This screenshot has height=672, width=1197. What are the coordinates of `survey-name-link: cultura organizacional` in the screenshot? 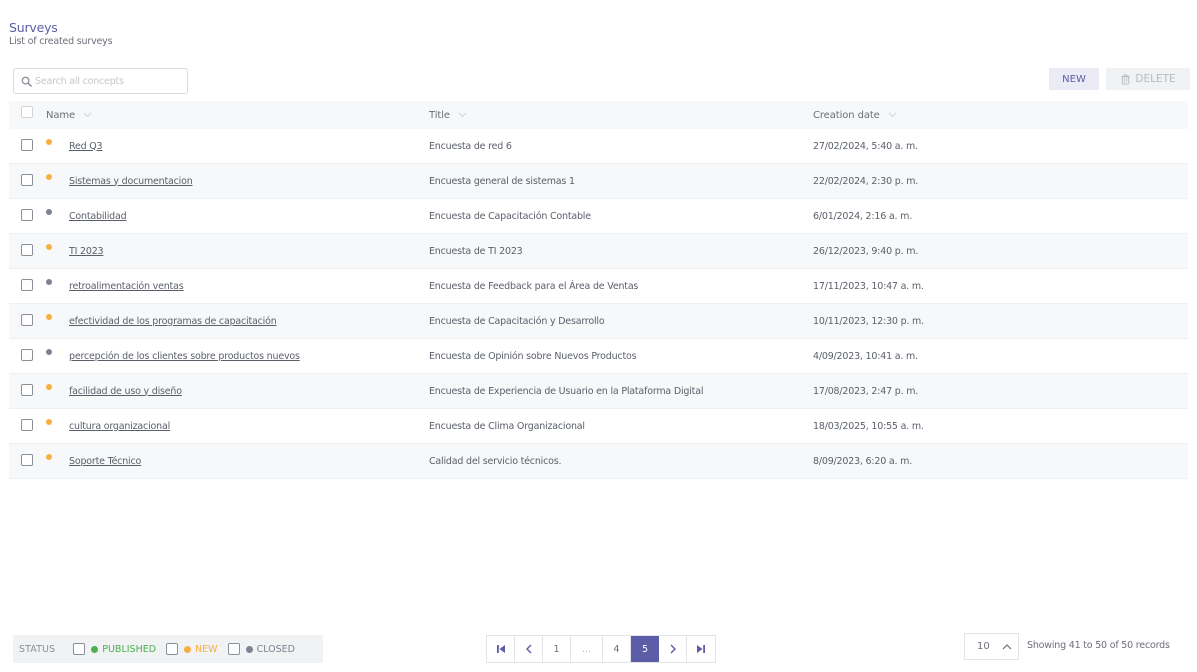 It's located at (119, 426).